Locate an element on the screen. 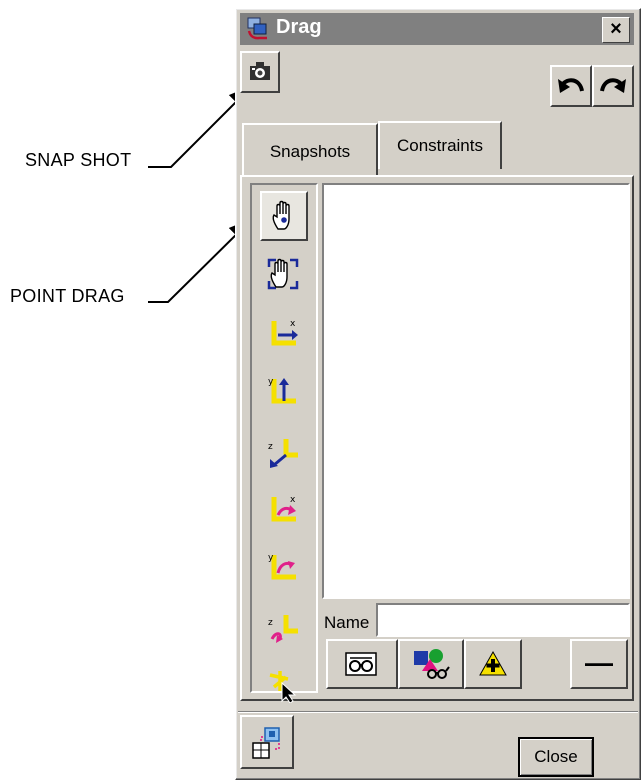 The height and width of the screenshot is (780, 641). point-drag-hand-icon is located at coordinates (281, 215).